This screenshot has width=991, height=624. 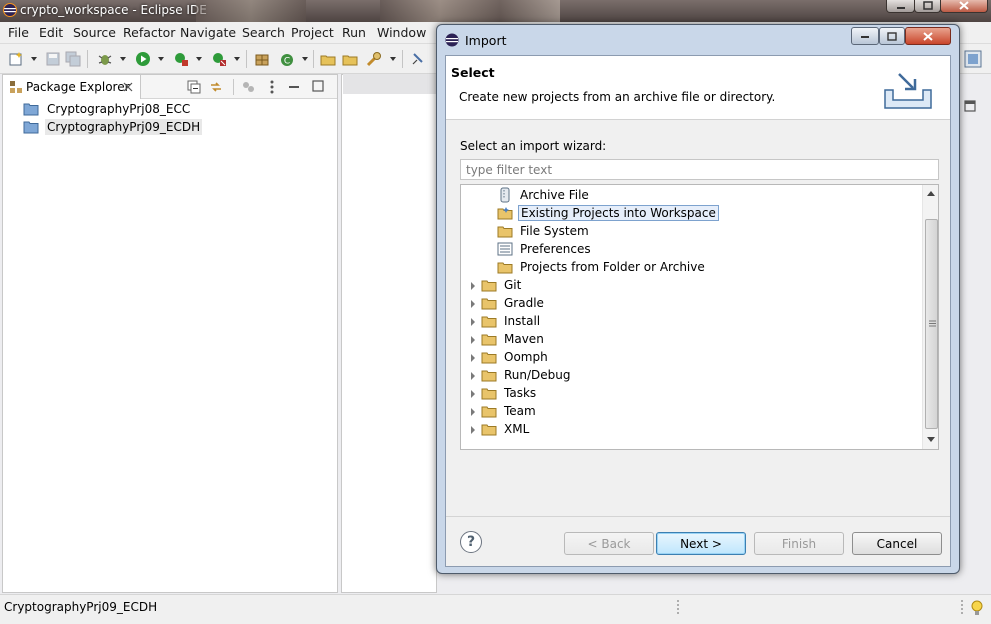 What do you see at coordinates (509, 393) in the screenshot?
I see `list-item: Tasks` at bounding box center [509, 393].